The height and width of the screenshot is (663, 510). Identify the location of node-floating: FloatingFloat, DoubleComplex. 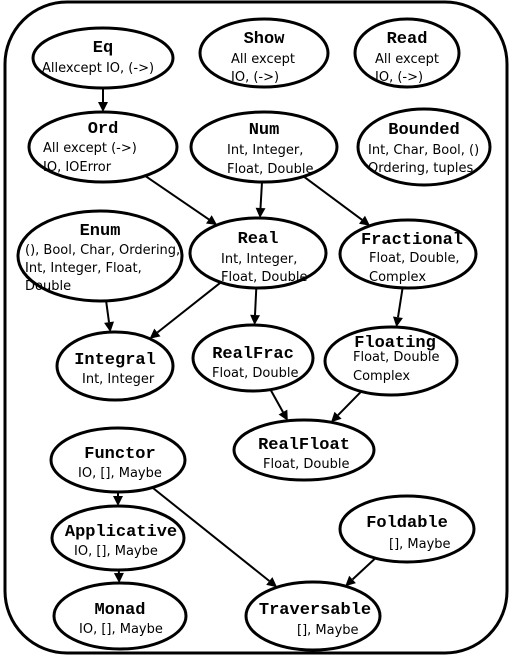
(391, 361).